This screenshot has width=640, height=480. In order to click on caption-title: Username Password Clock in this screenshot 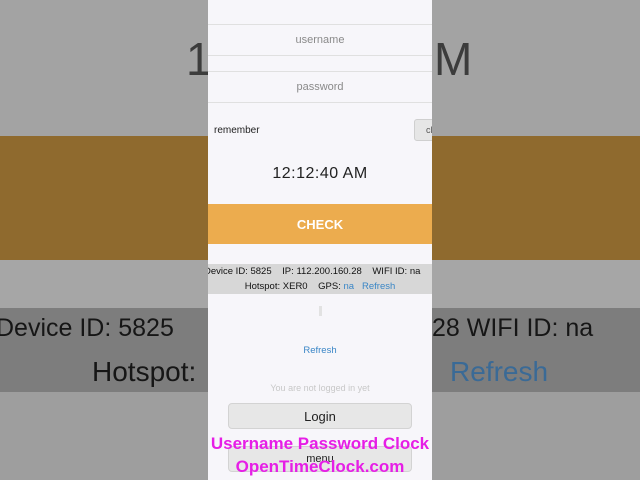, I will do `click(320, 443)`.